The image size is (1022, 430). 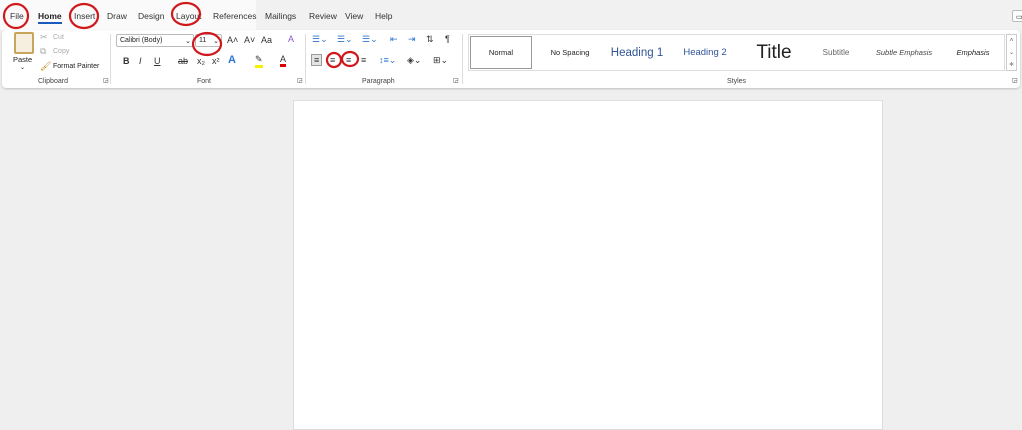 I want to click on style-title: Title, so click(x=774, y=52).